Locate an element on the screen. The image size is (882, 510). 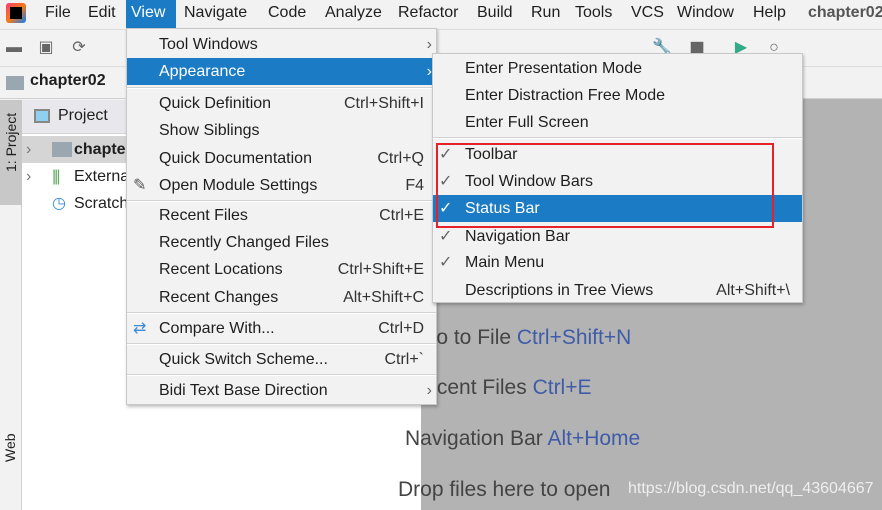
menu-item-quick-definition: Quick Definition Ctrl+Shift+I is located at coordinates (281, 103).